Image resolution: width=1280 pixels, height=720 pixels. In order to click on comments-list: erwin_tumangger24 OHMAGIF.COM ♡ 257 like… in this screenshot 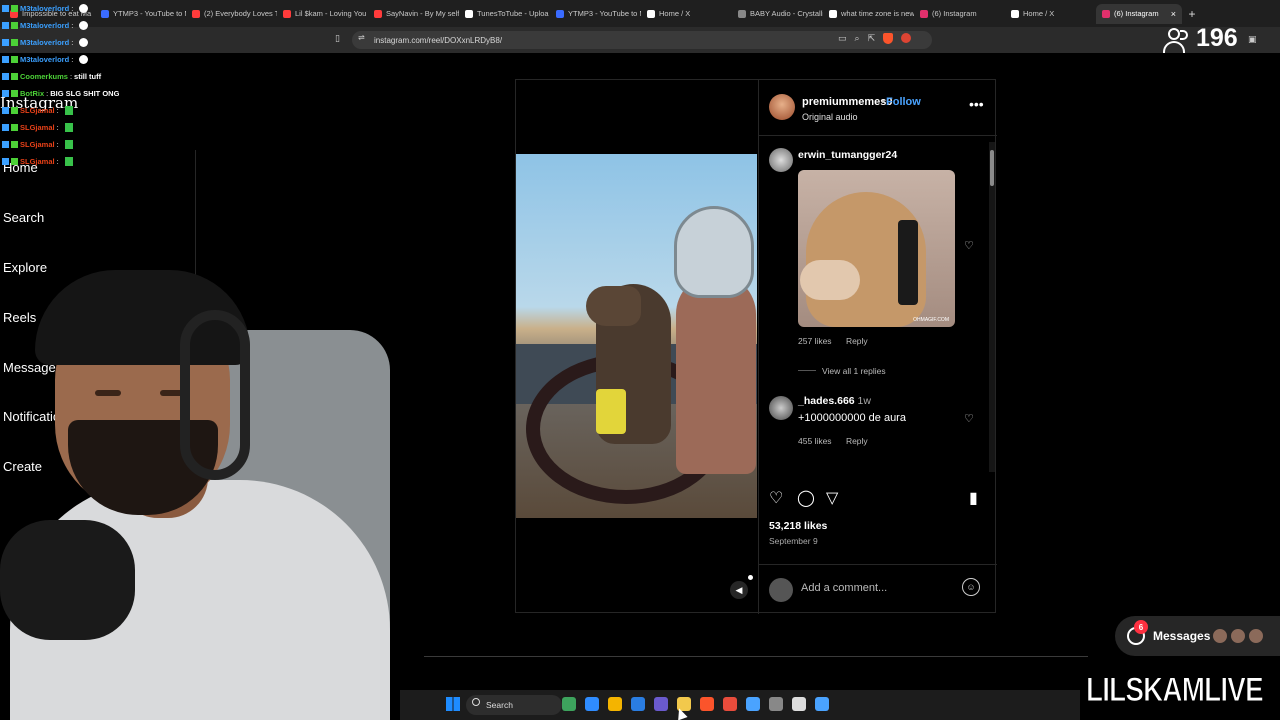, I will do `click(878, 306)`.